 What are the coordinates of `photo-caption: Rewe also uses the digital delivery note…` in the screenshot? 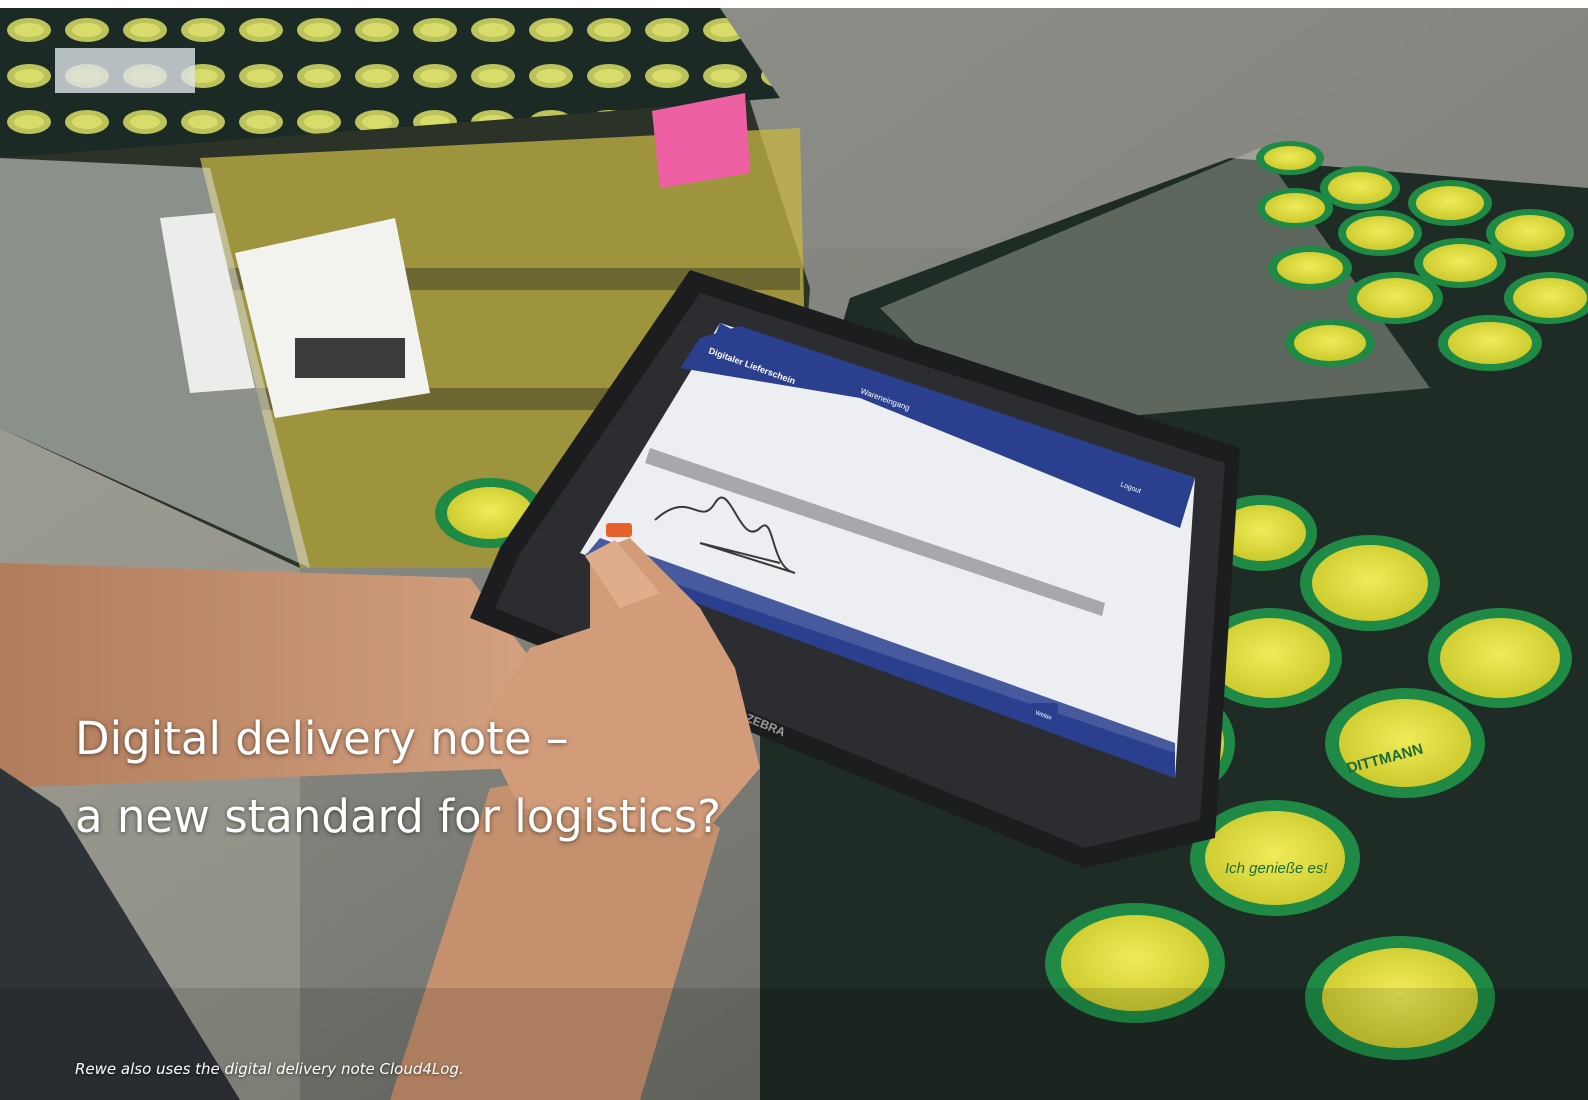 It's located at (269, 1069).